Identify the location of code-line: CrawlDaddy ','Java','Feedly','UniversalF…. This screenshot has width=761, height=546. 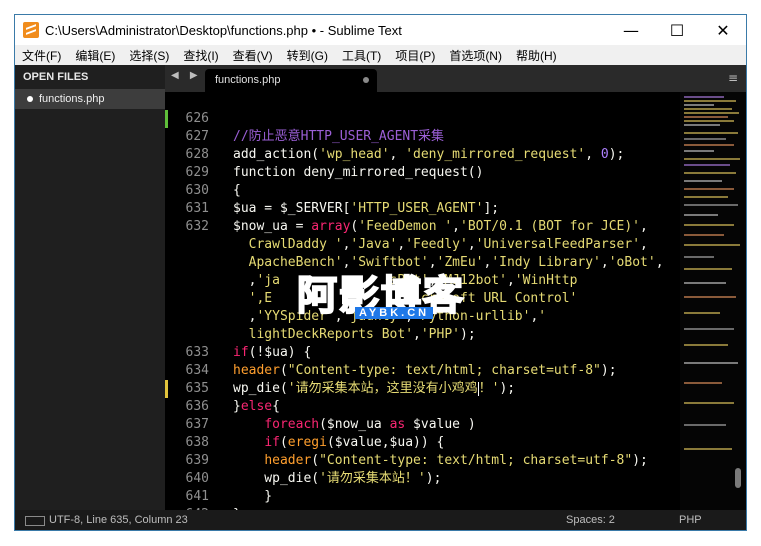
(448, 244).